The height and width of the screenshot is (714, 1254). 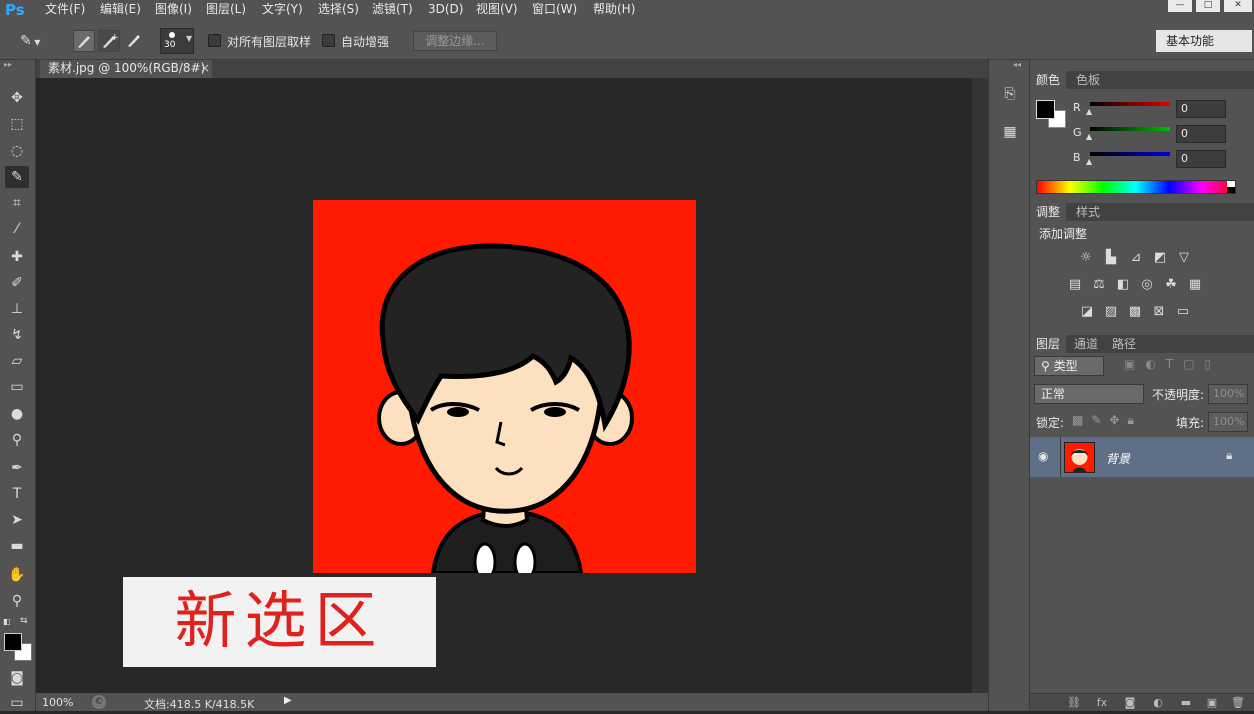 I want to click on menu-filter: 滤镜(T), so click(x=392, y=11).